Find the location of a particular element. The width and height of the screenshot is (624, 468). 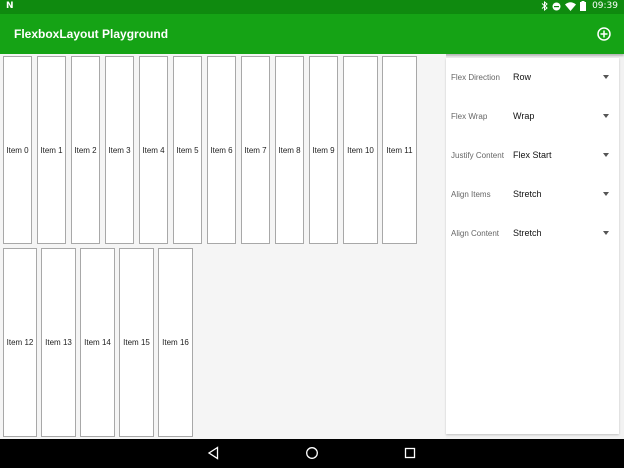

flex-item: Item 10 is located at coordinates (360, 150).